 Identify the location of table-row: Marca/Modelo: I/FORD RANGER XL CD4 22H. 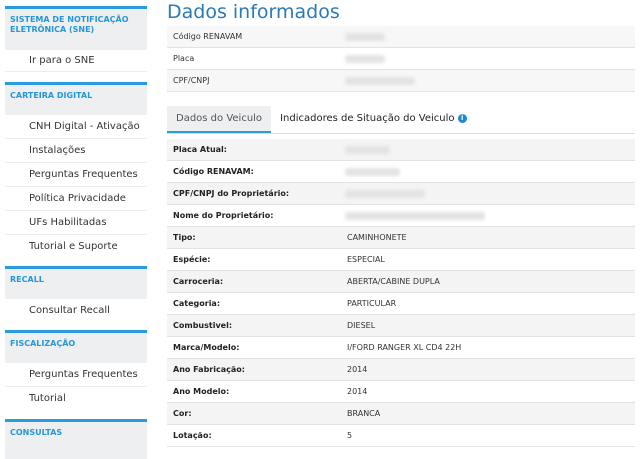
(401, 348).